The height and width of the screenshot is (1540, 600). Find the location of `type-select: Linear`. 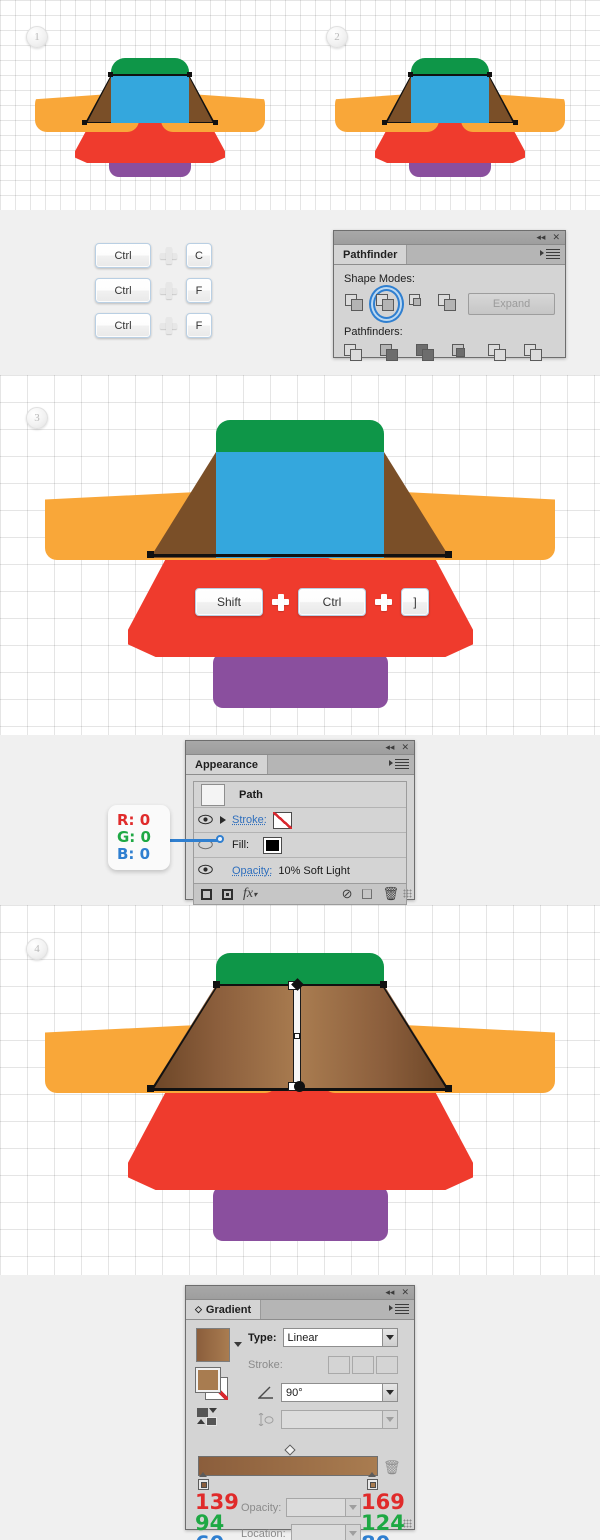

type-select: Linear is located at coordinates (340, 1337).